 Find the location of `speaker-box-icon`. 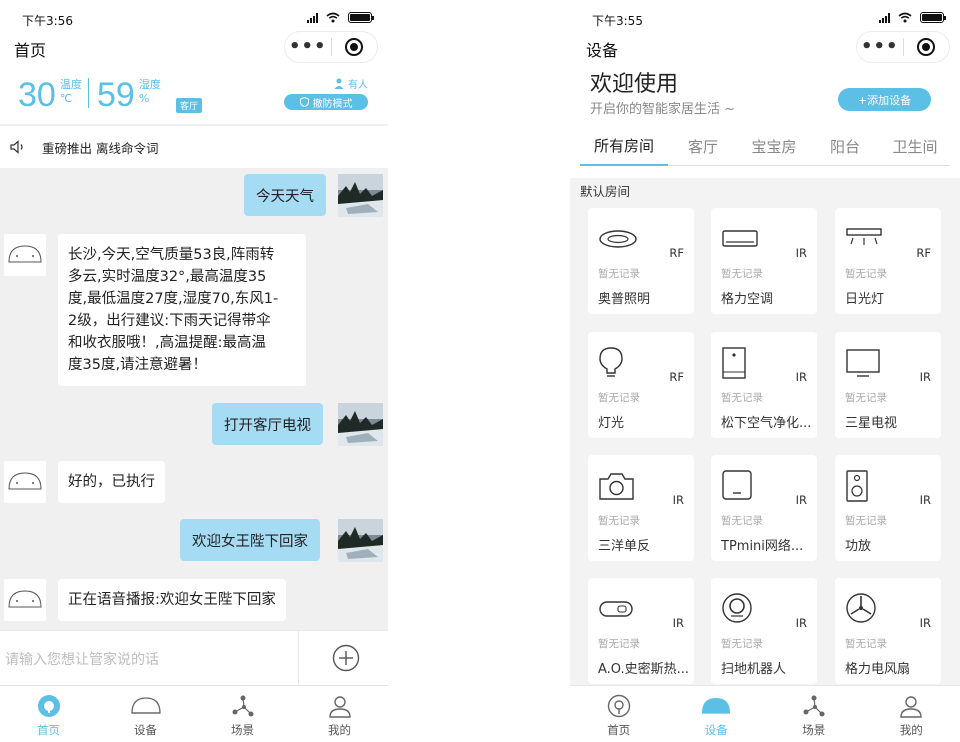

speaker-box-icon is located at coordinates (857, 486).